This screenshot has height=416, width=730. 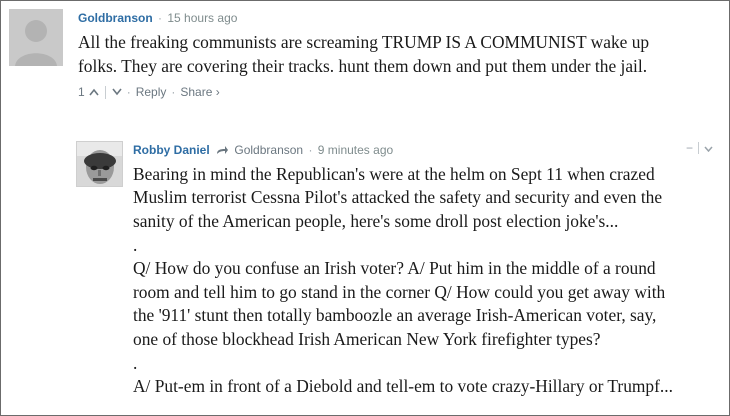 What do you see at coordinates (689, 148) in the screenshot?
I see `collapse-button: −` at bounding box center [689, 148].